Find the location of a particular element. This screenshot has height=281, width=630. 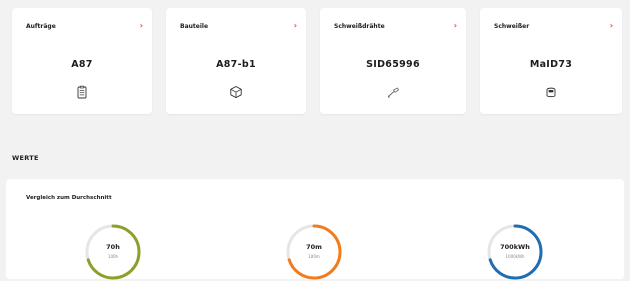

card-auftraege: Aufträge › A87 is located at coordinates (82, 61).